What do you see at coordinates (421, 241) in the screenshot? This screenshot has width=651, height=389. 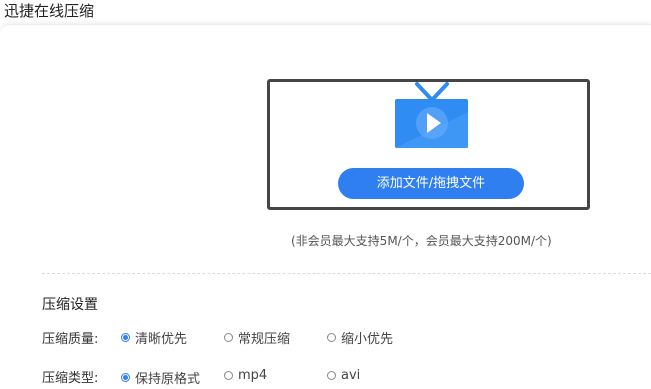 I see `file-size-limit-note: (非会员最大支持5M/个，会员最大支持200M/个)` at bounding box center [421, 241].